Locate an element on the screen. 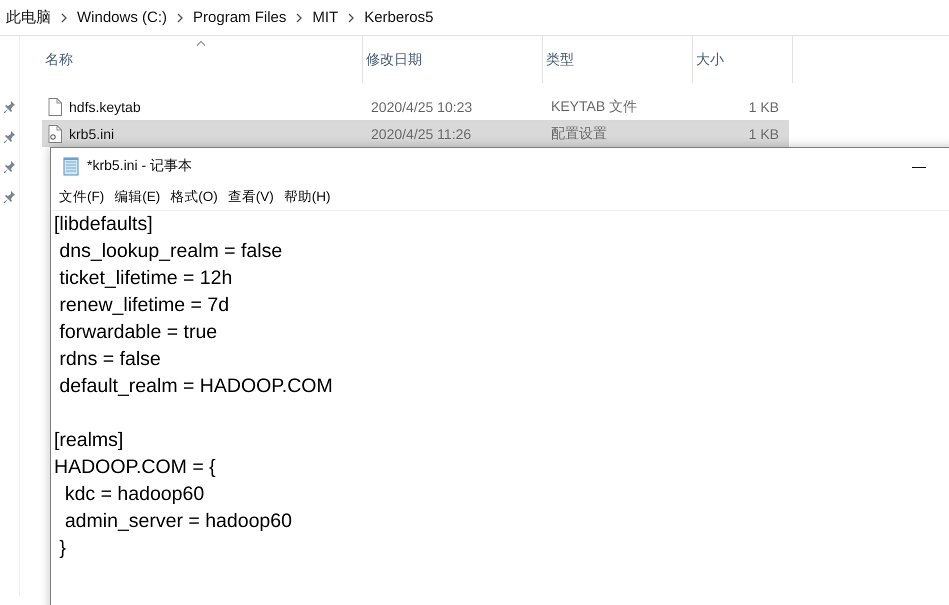 The width and height of the screenshot is (949, 605). menu-item: 查看(V) is located at coordinates (250, 197).